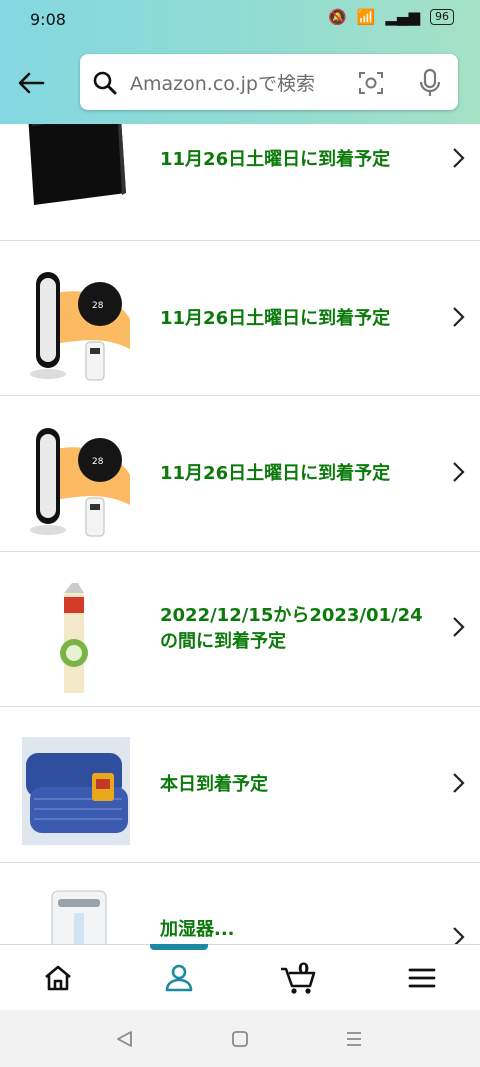 This screenshot has height=1067, width=480. I want to click on home-icon, so click(58, 977).